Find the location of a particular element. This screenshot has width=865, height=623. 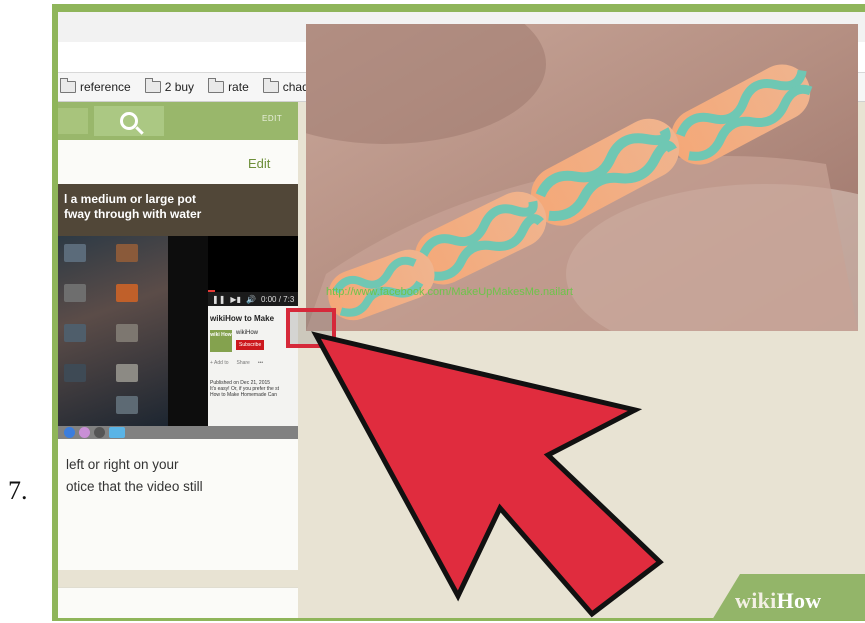

video-actions: + Add to Share ••• is located at coordinates (236, 363).